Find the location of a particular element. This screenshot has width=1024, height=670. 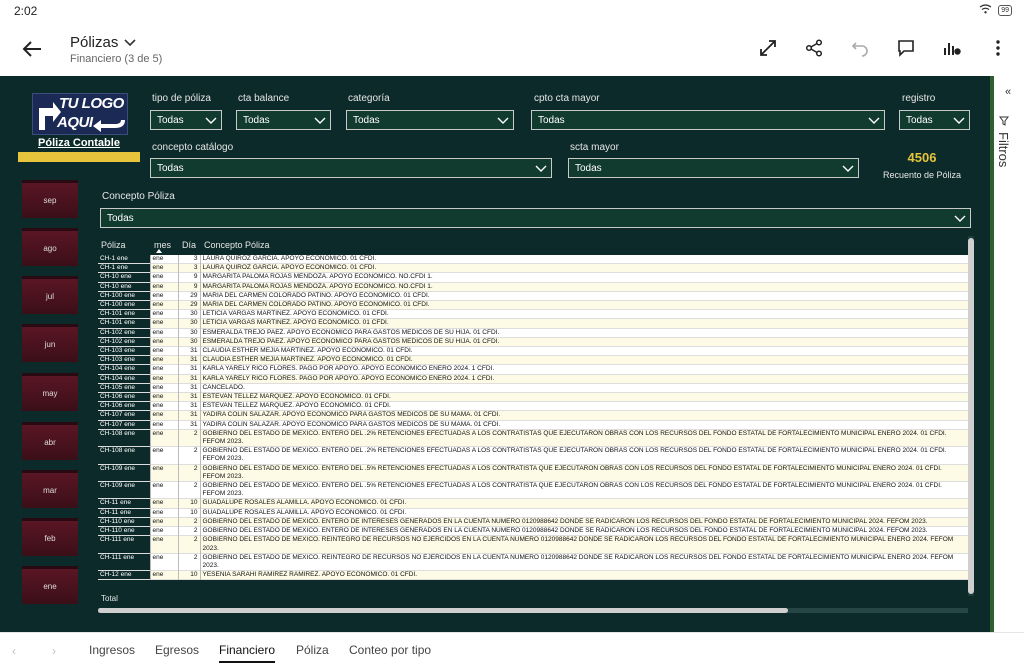

tab-poliza: Póliza is located at coordinates (312, 650).